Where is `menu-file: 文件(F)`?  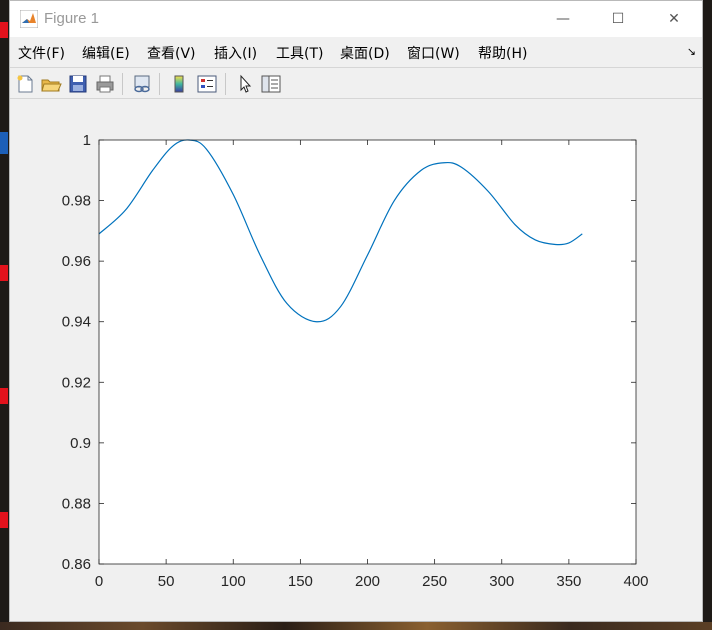
menu-file: 文件(F) is located at coordinates (41, 53).